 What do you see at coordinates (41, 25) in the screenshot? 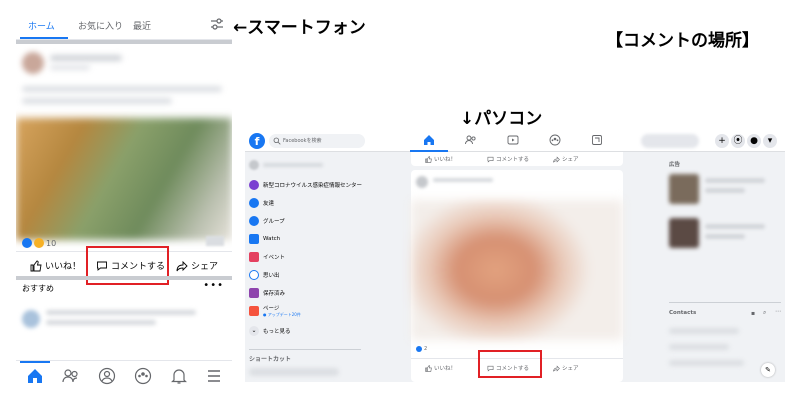
I see `tab-home: ホーム` at bounding box center [41, 25].